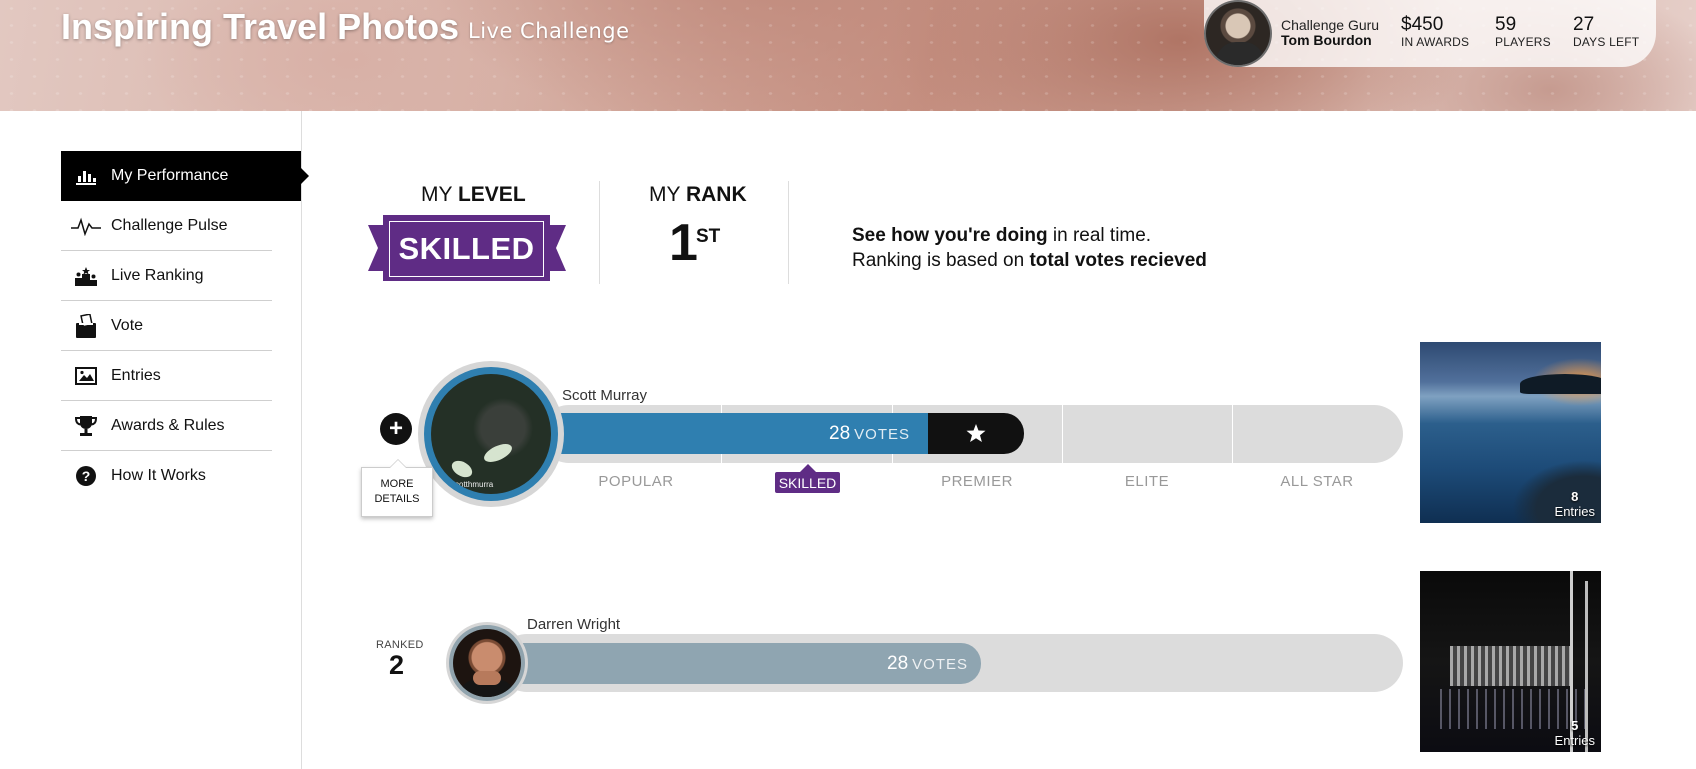 Image resolution: width=1696 pixels, height=769 pixels. I want to click on podium-icon, so click(86, 276).